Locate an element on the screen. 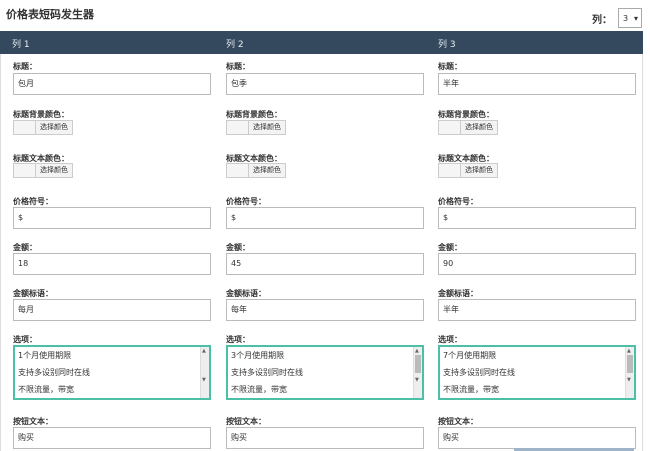 This screenshot has height=451, width=650. options-textarea: 7个月使用期限 支持多设别同时在线 不限流量，带宽 ▲ ▼ is located at coordinates (537, 372).